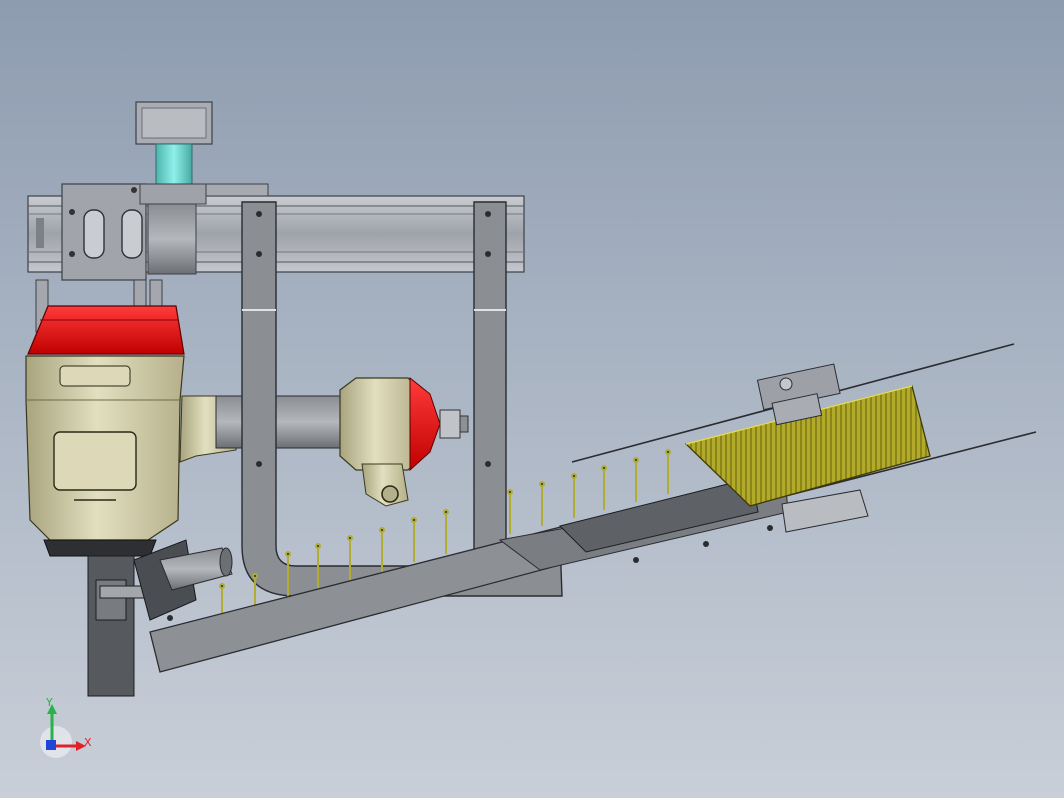 This screenshot has width=1064, height=798. What do you see at coordinates (825, 511) in the screenshot?
I see `coil-tray` at bounding box center [825, 511].